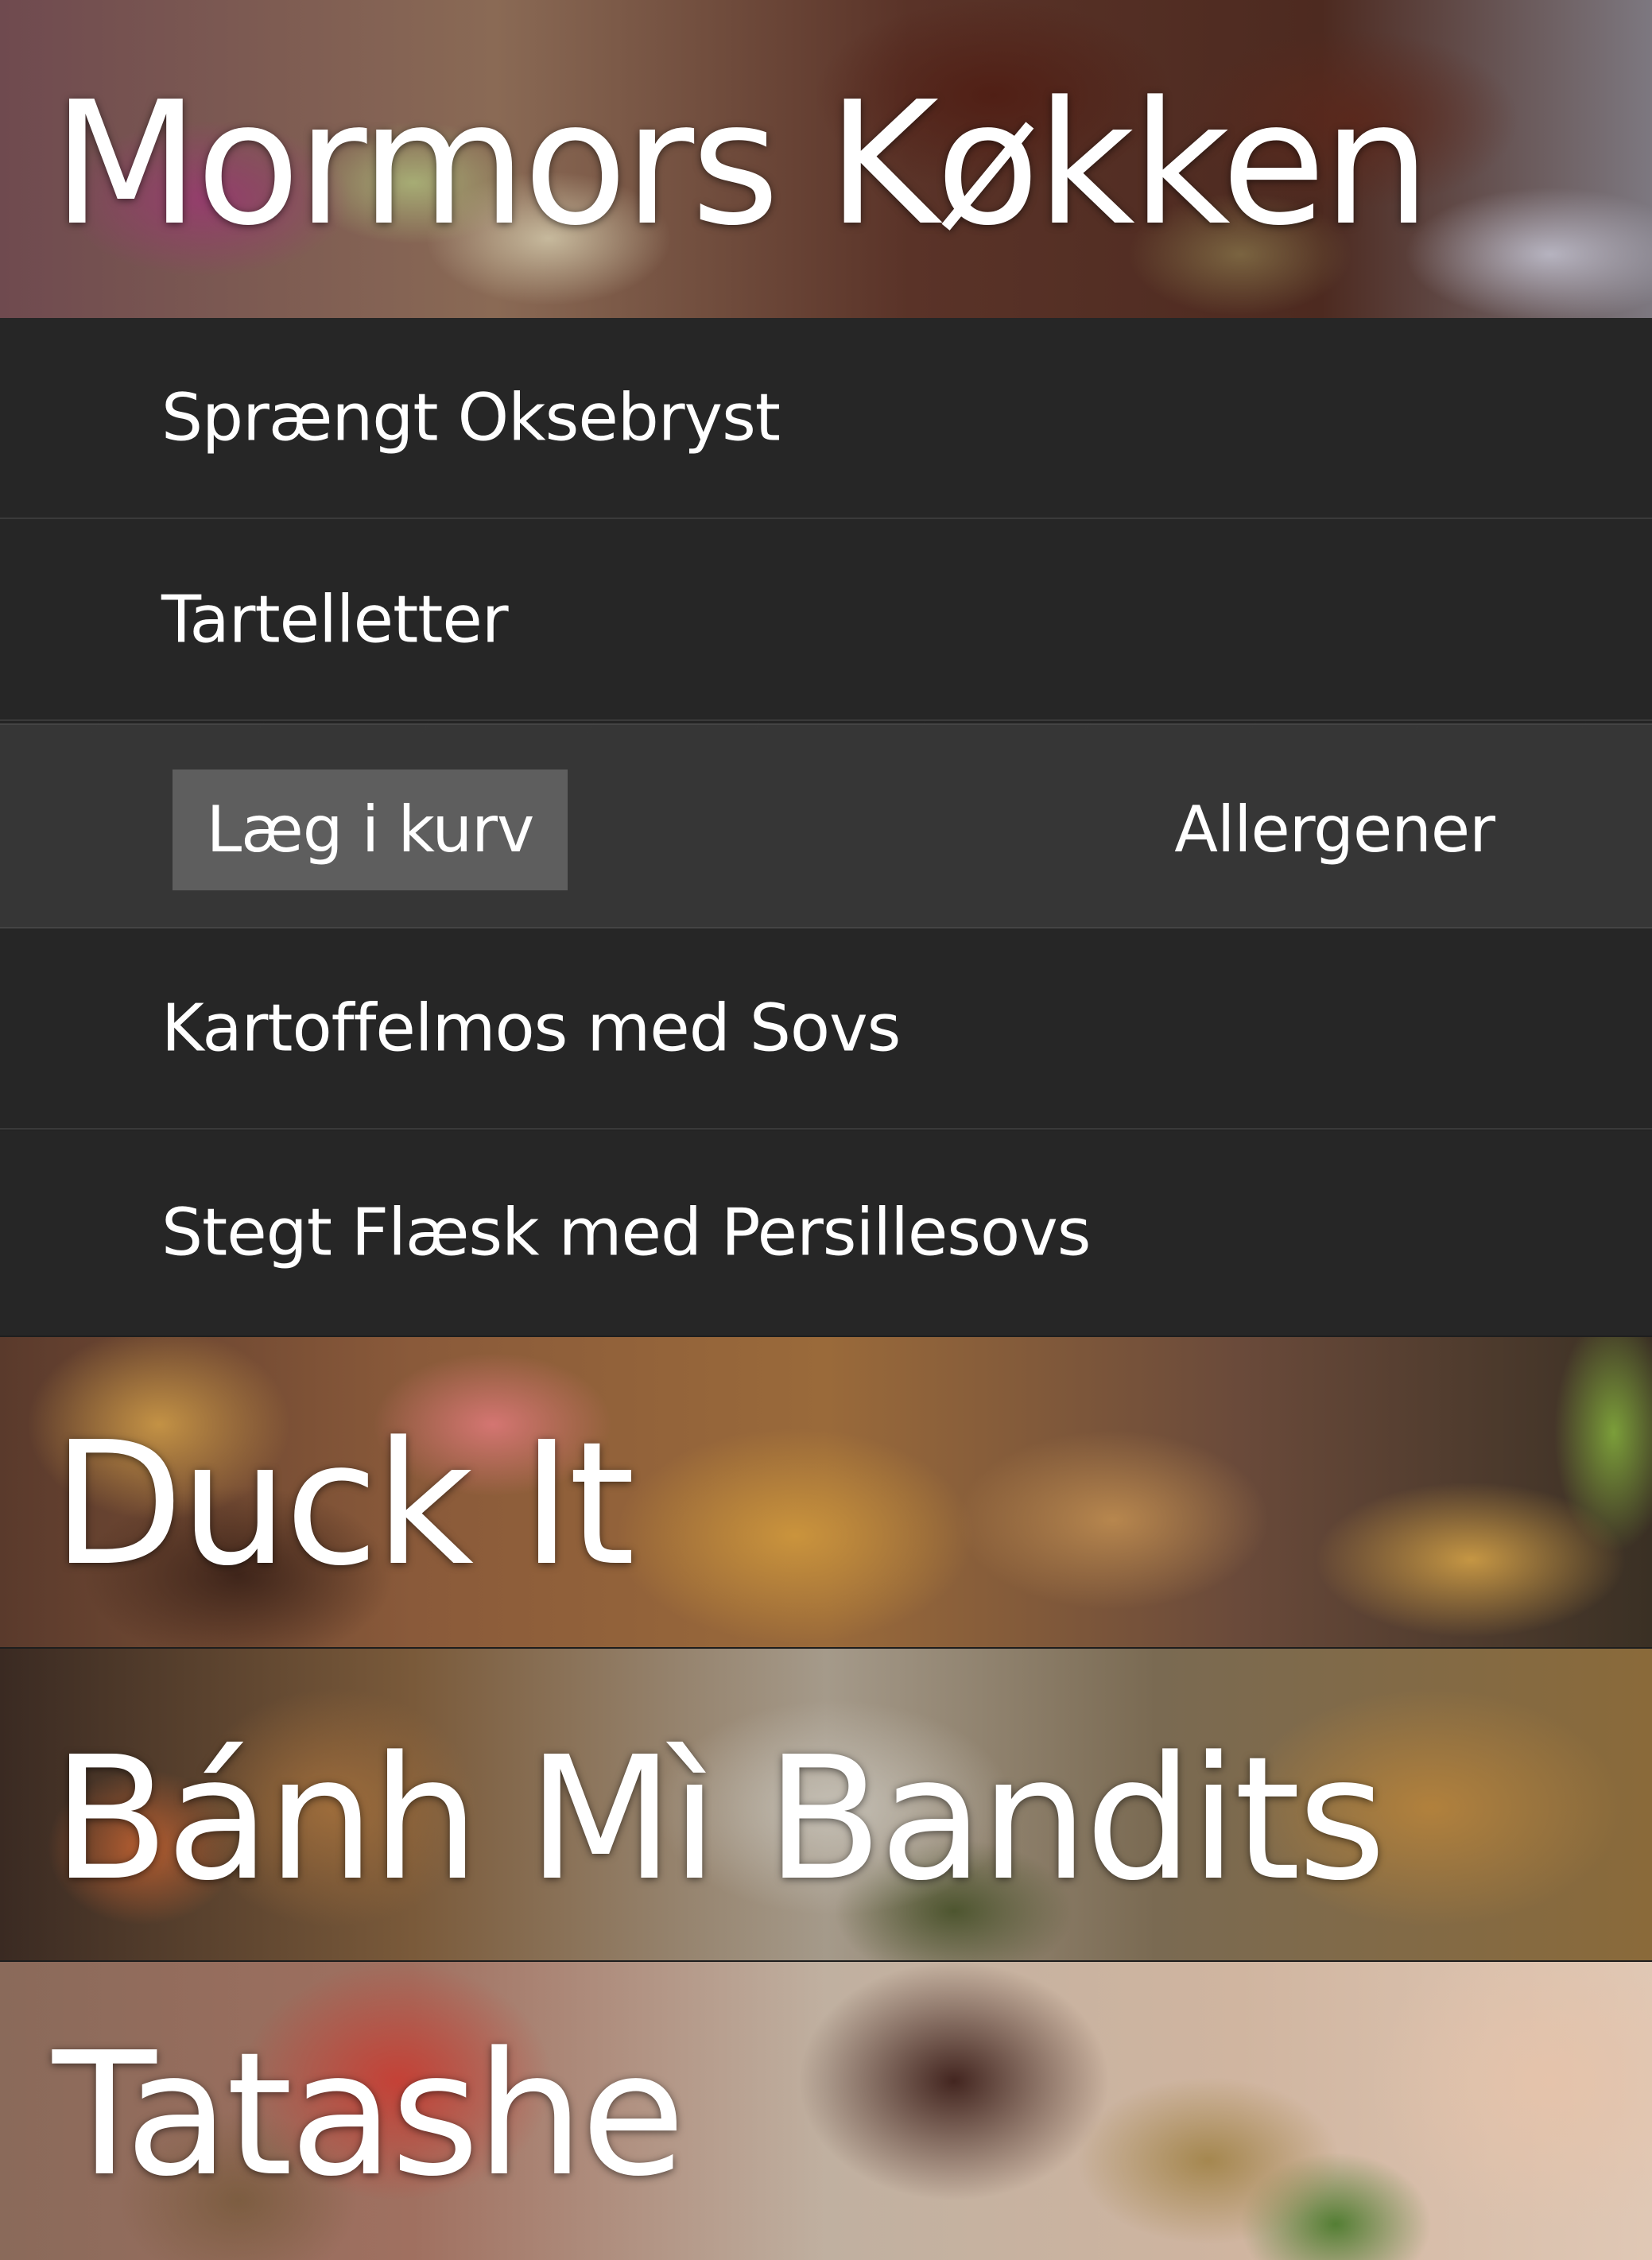 This screenshot has height=2260, width=1652. What do you see at coordinates (826, 1492) in the screenshot?
I see `restaurant-banner-duck-it: Duck It` at bounding box center [826, 1492].